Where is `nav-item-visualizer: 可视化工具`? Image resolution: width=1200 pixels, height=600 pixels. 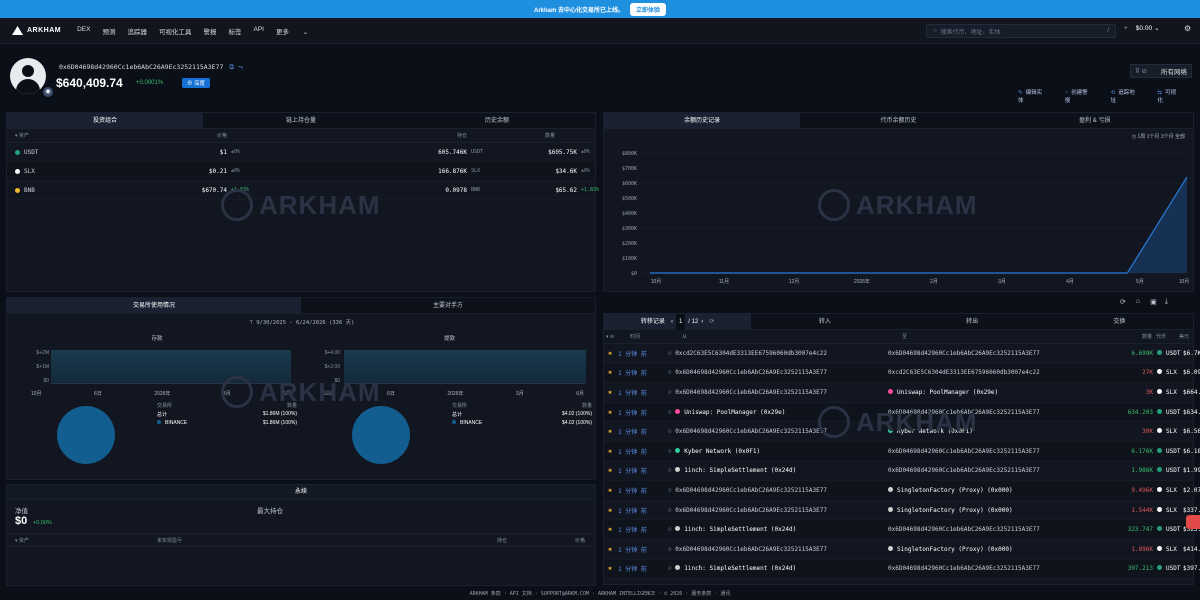
nav-item-visualizer: 可视化工具 is located at coordinates (175, 31).